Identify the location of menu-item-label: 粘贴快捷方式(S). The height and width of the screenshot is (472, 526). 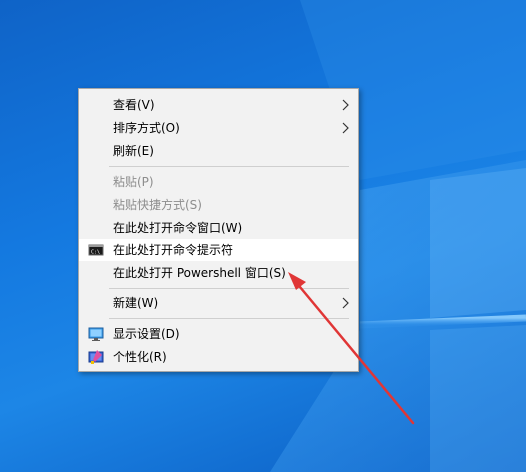
(157, 205).